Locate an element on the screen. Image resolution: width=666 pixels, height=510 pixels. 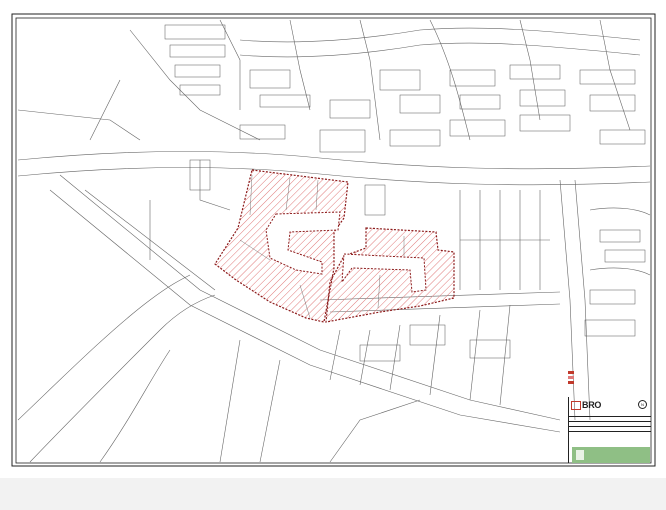
footer-band is located at coordinates (611, 455).